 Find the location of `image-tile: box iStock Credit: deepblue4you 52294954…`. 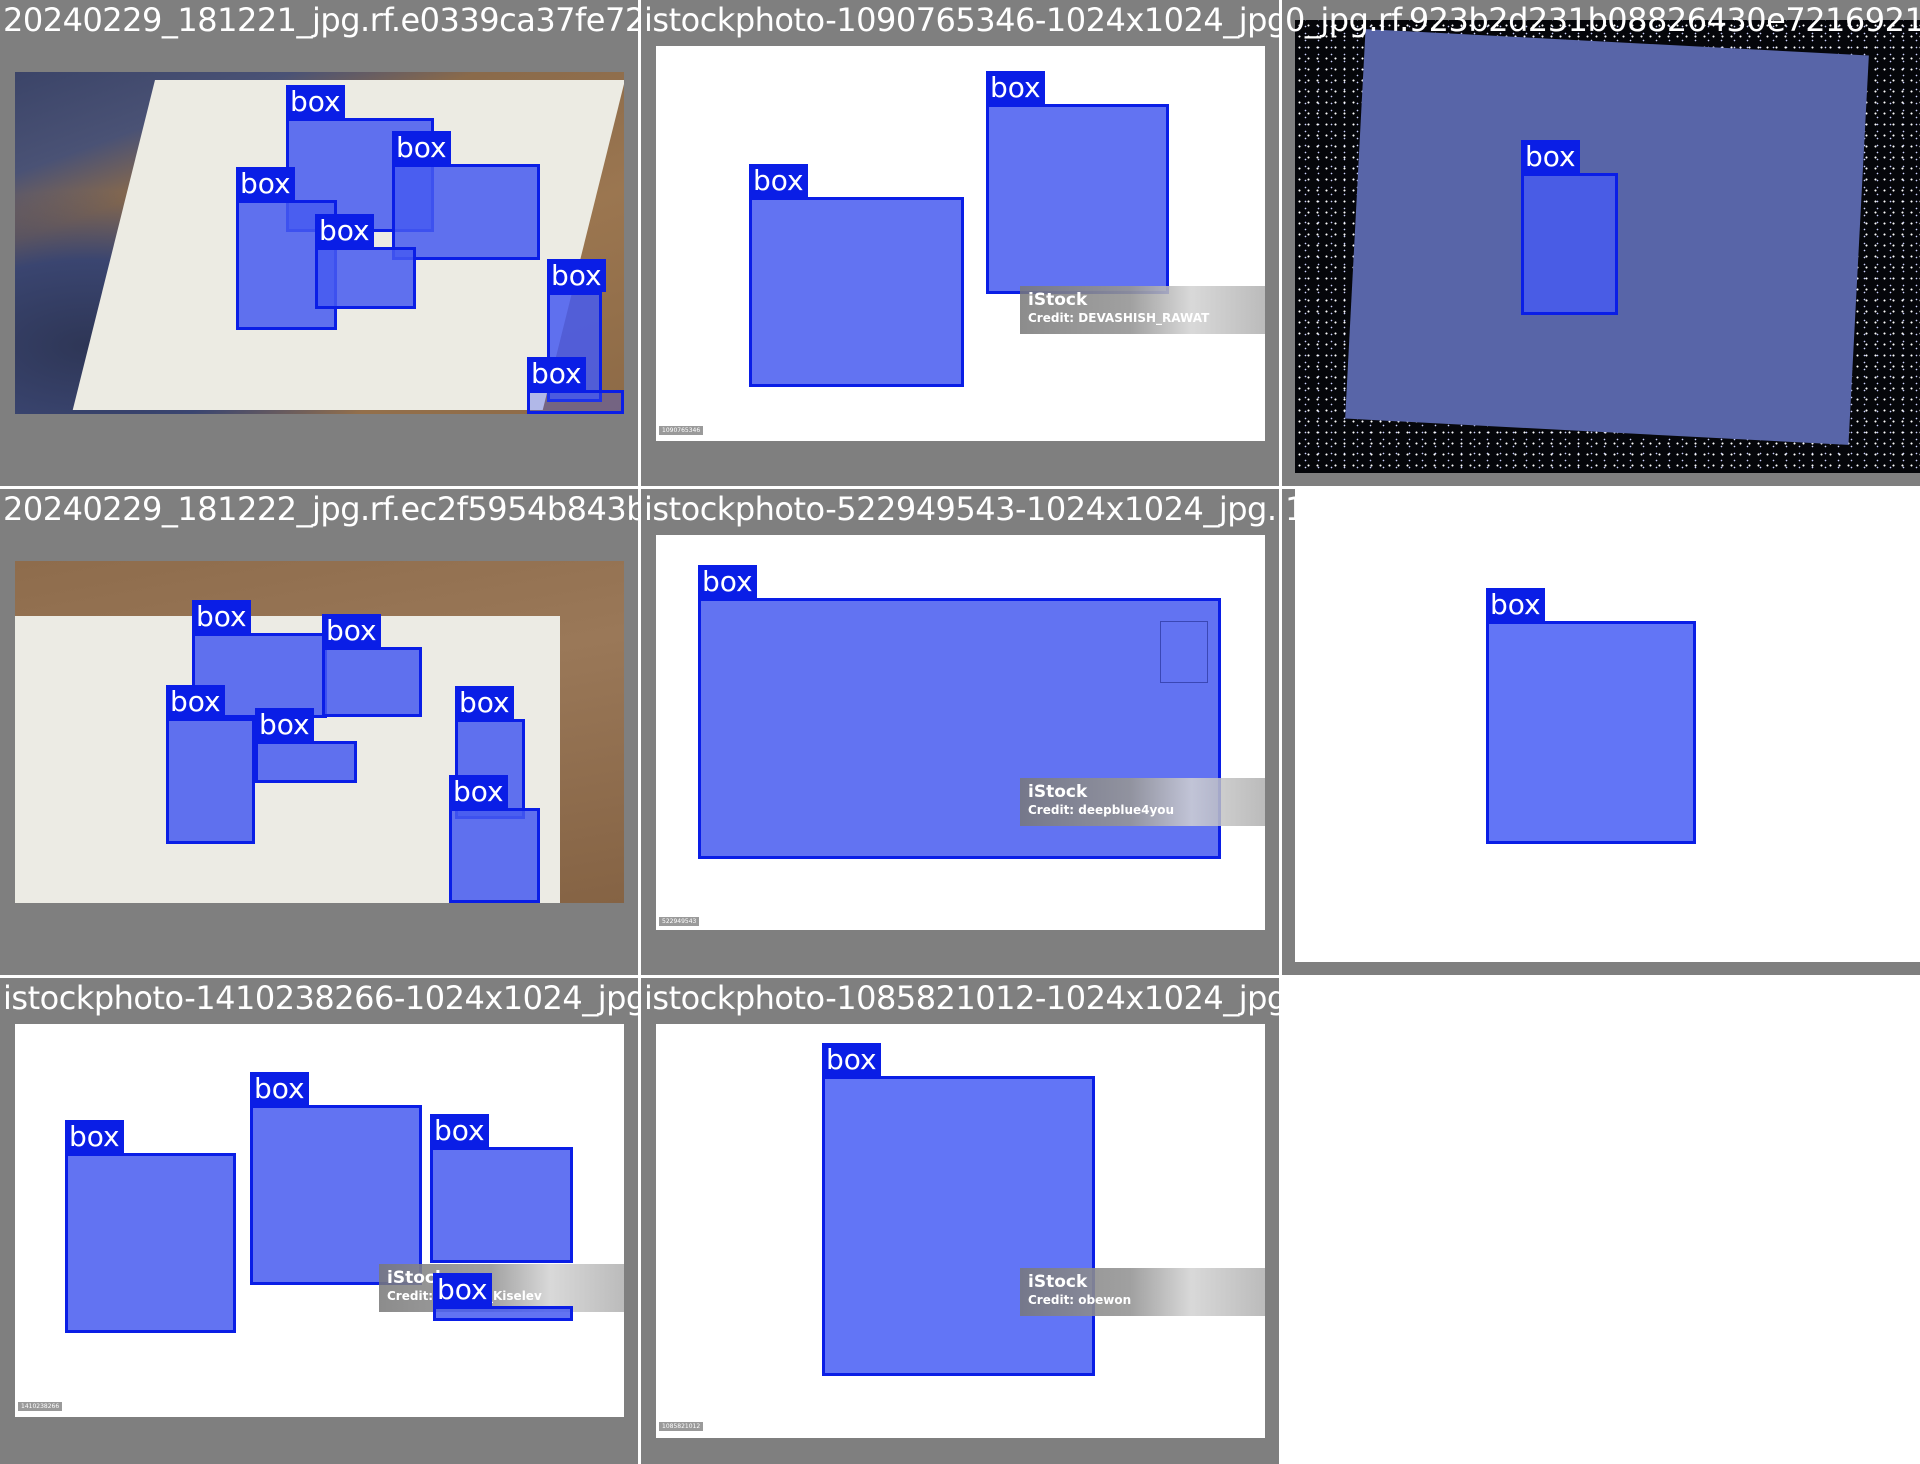

image-tile: box iStock Credit: deepblue4you 52294954… is located at coordinates (960, 732).